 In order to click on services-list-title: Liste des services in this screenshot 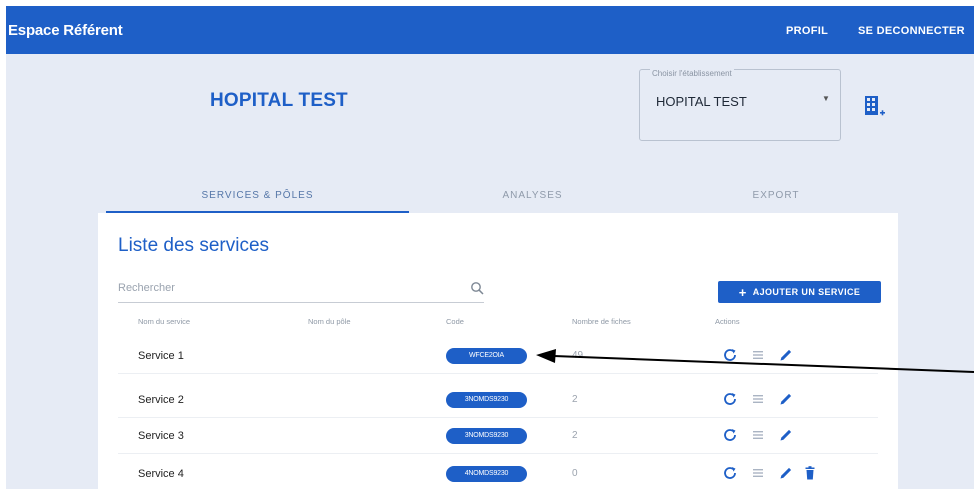, I will do `click(194, 245)`.